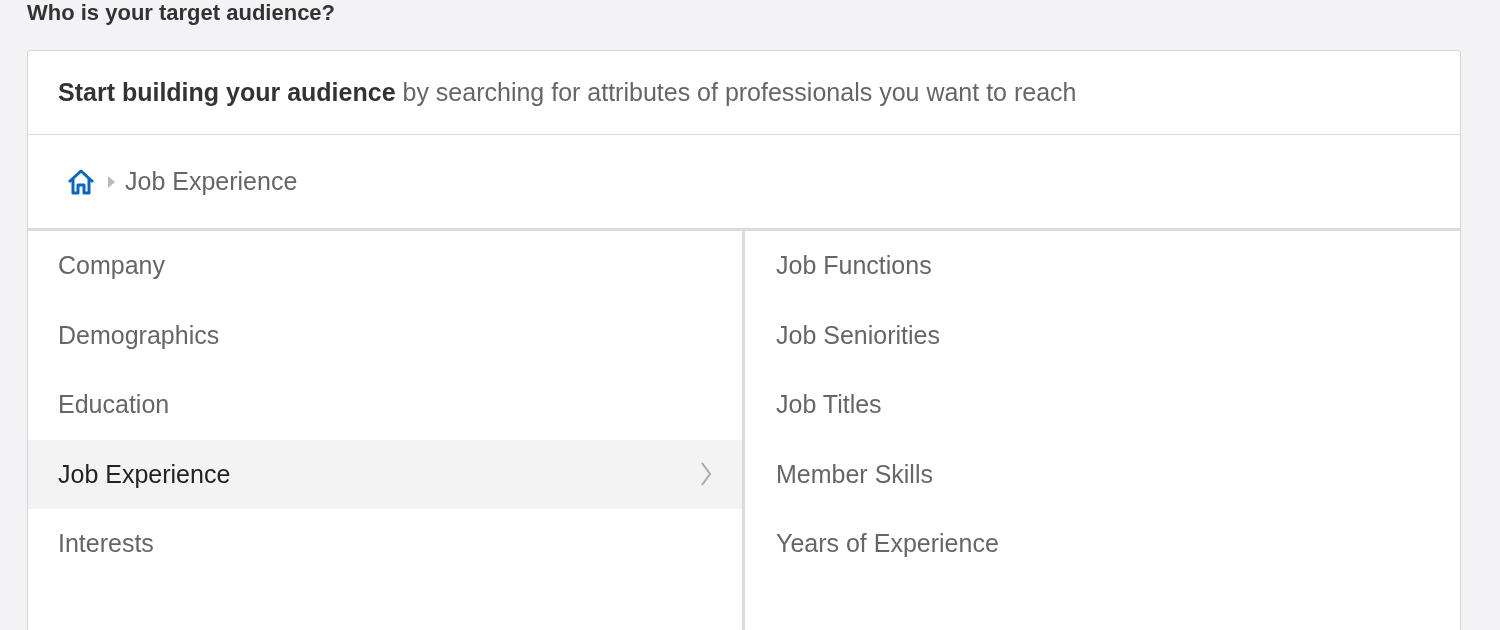  What do you see at coordinates (385, 405) in the screenshot?
I see `category-item: Education` at bounding box center [385, 405].